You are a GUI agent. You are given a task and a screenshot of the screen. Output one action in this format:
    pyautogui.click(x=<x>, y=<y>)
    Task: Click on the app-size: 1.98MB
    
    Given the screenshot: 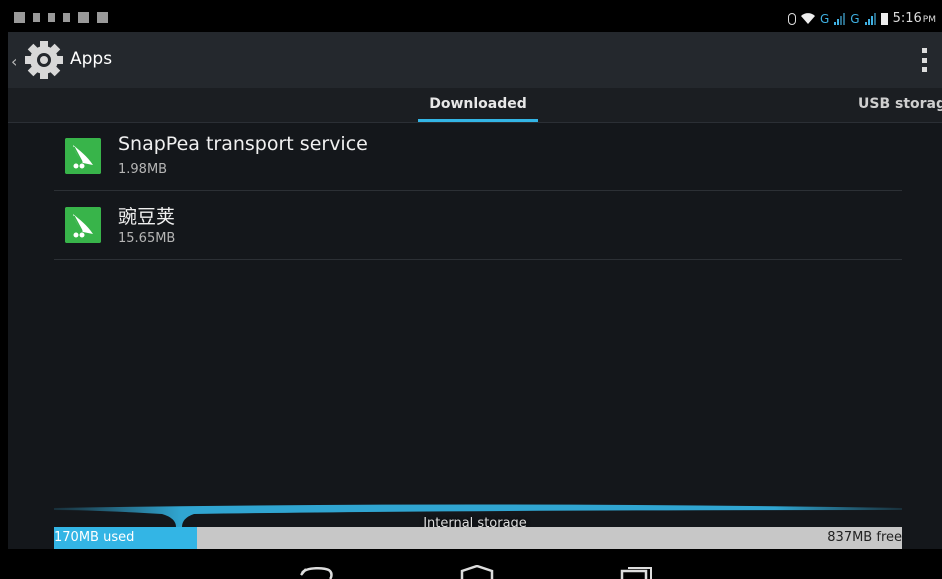 What is the action you would take?
    pyautogui.click(x=143, y=169)
    